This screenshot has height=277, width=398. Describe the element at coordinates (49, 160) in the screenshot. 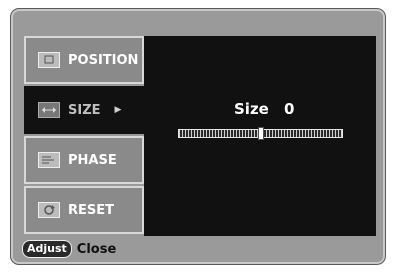

I see `phase-icon` at that location.